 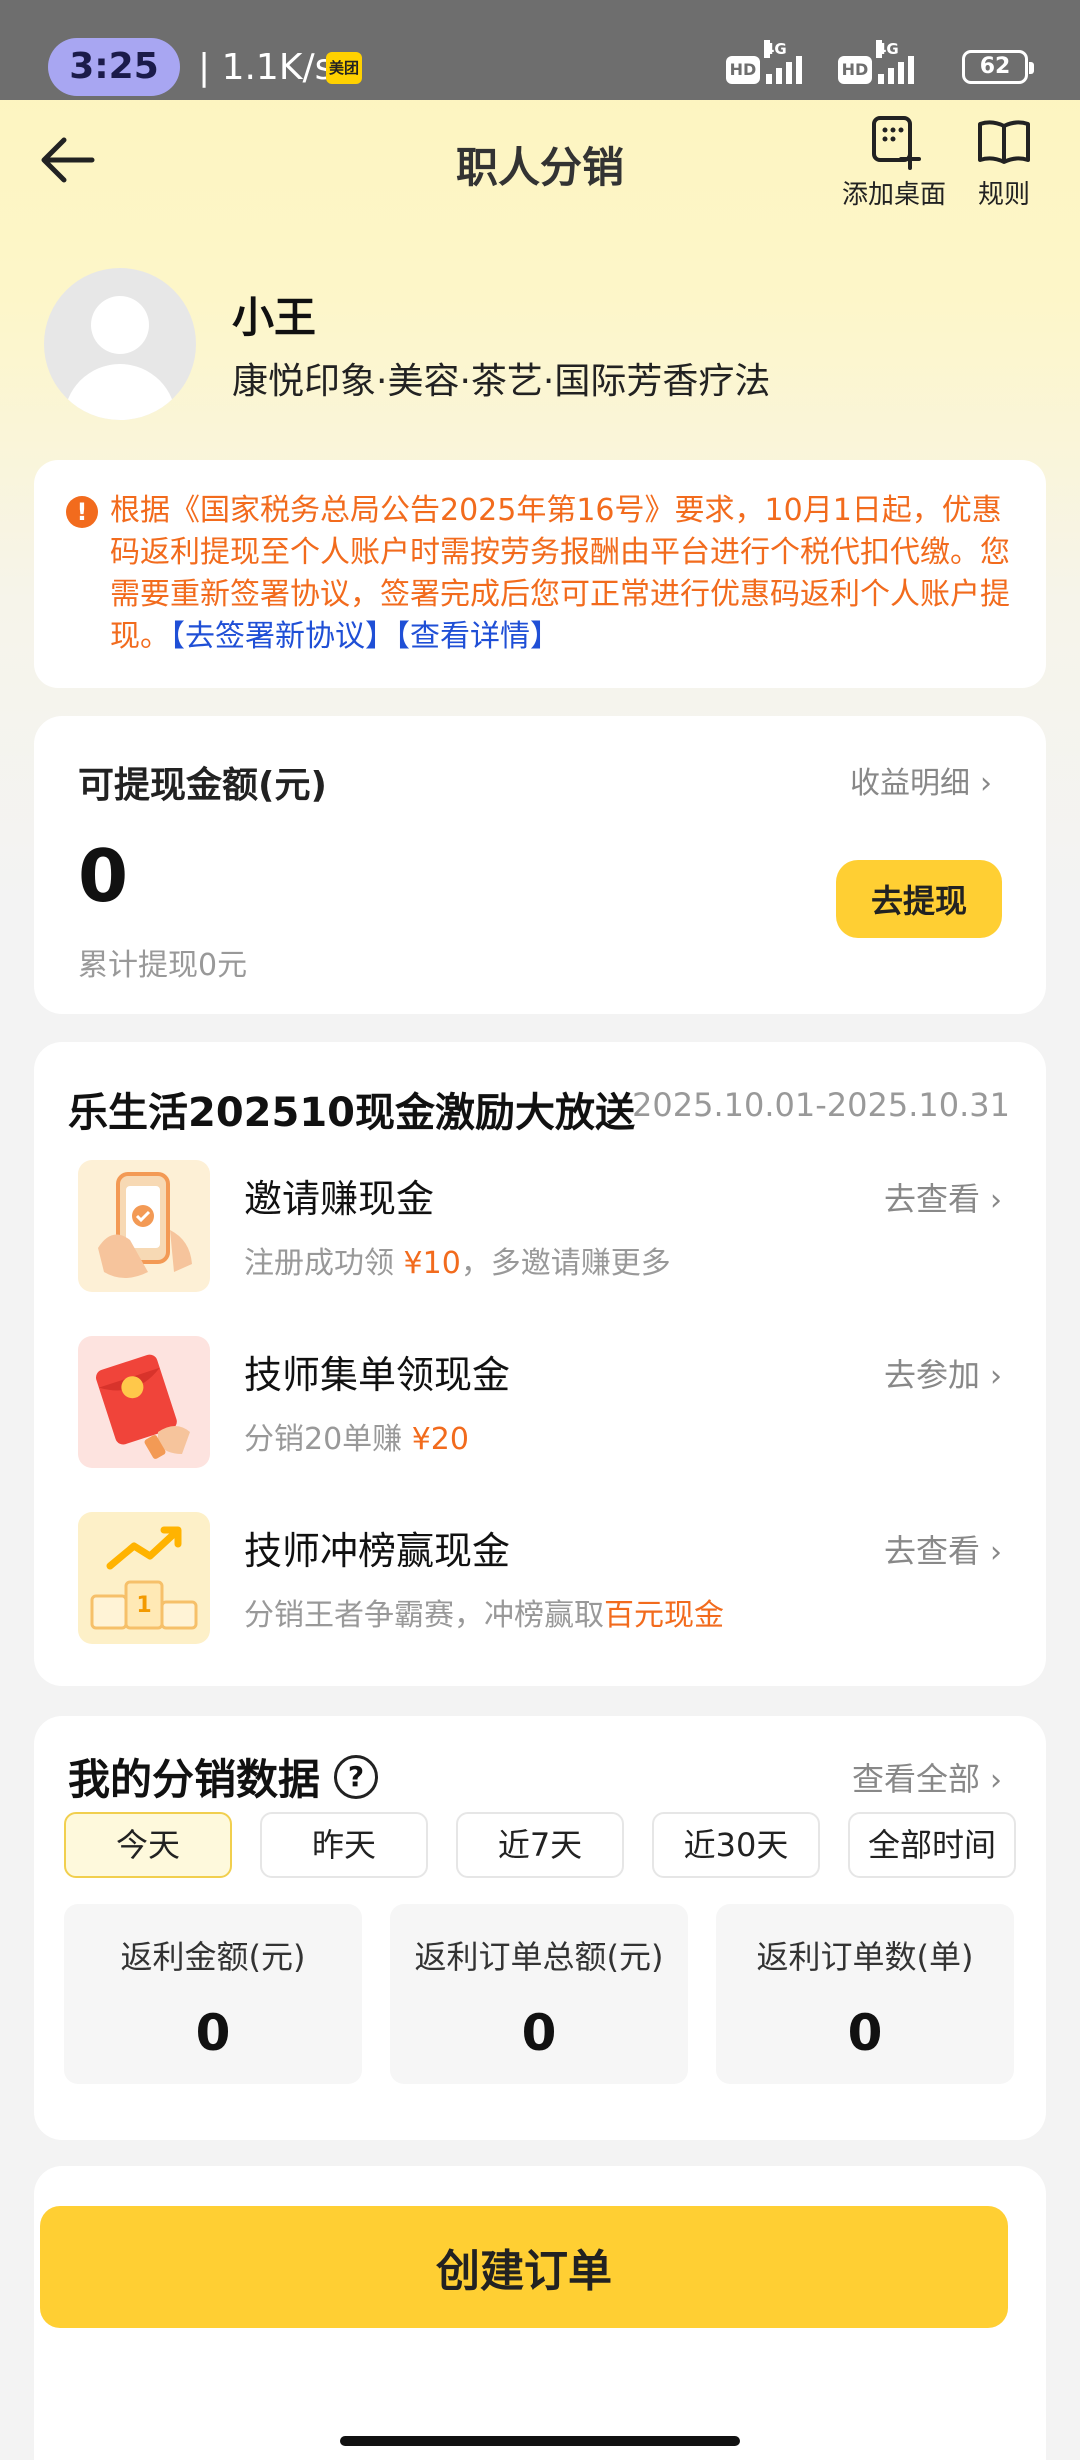 What do you see at coordinates (921, 780) in the screenshot?
I see `earnings-detail-link: 收益明细 ›` at bounding box center [921, 780].